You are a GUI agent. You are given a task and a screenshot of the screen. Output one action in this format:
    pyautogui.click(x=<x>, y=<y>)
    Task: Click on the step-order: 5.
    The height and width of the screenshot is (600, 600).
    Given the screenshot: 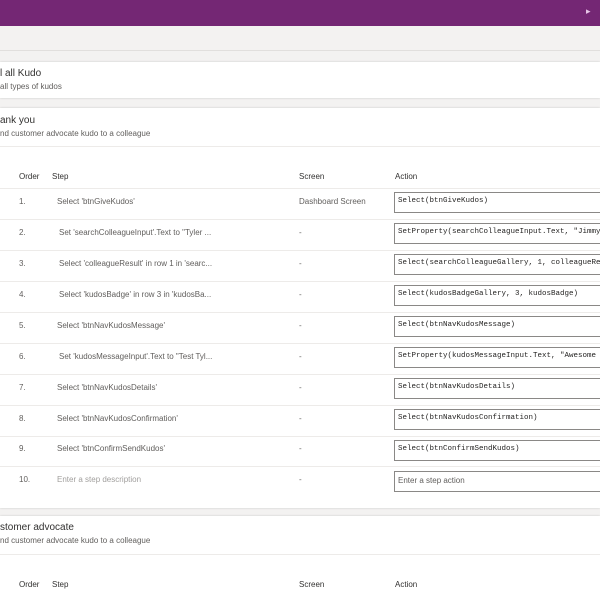 What is the action you would take?
    pyautogui.click(x=22, y=325)
    